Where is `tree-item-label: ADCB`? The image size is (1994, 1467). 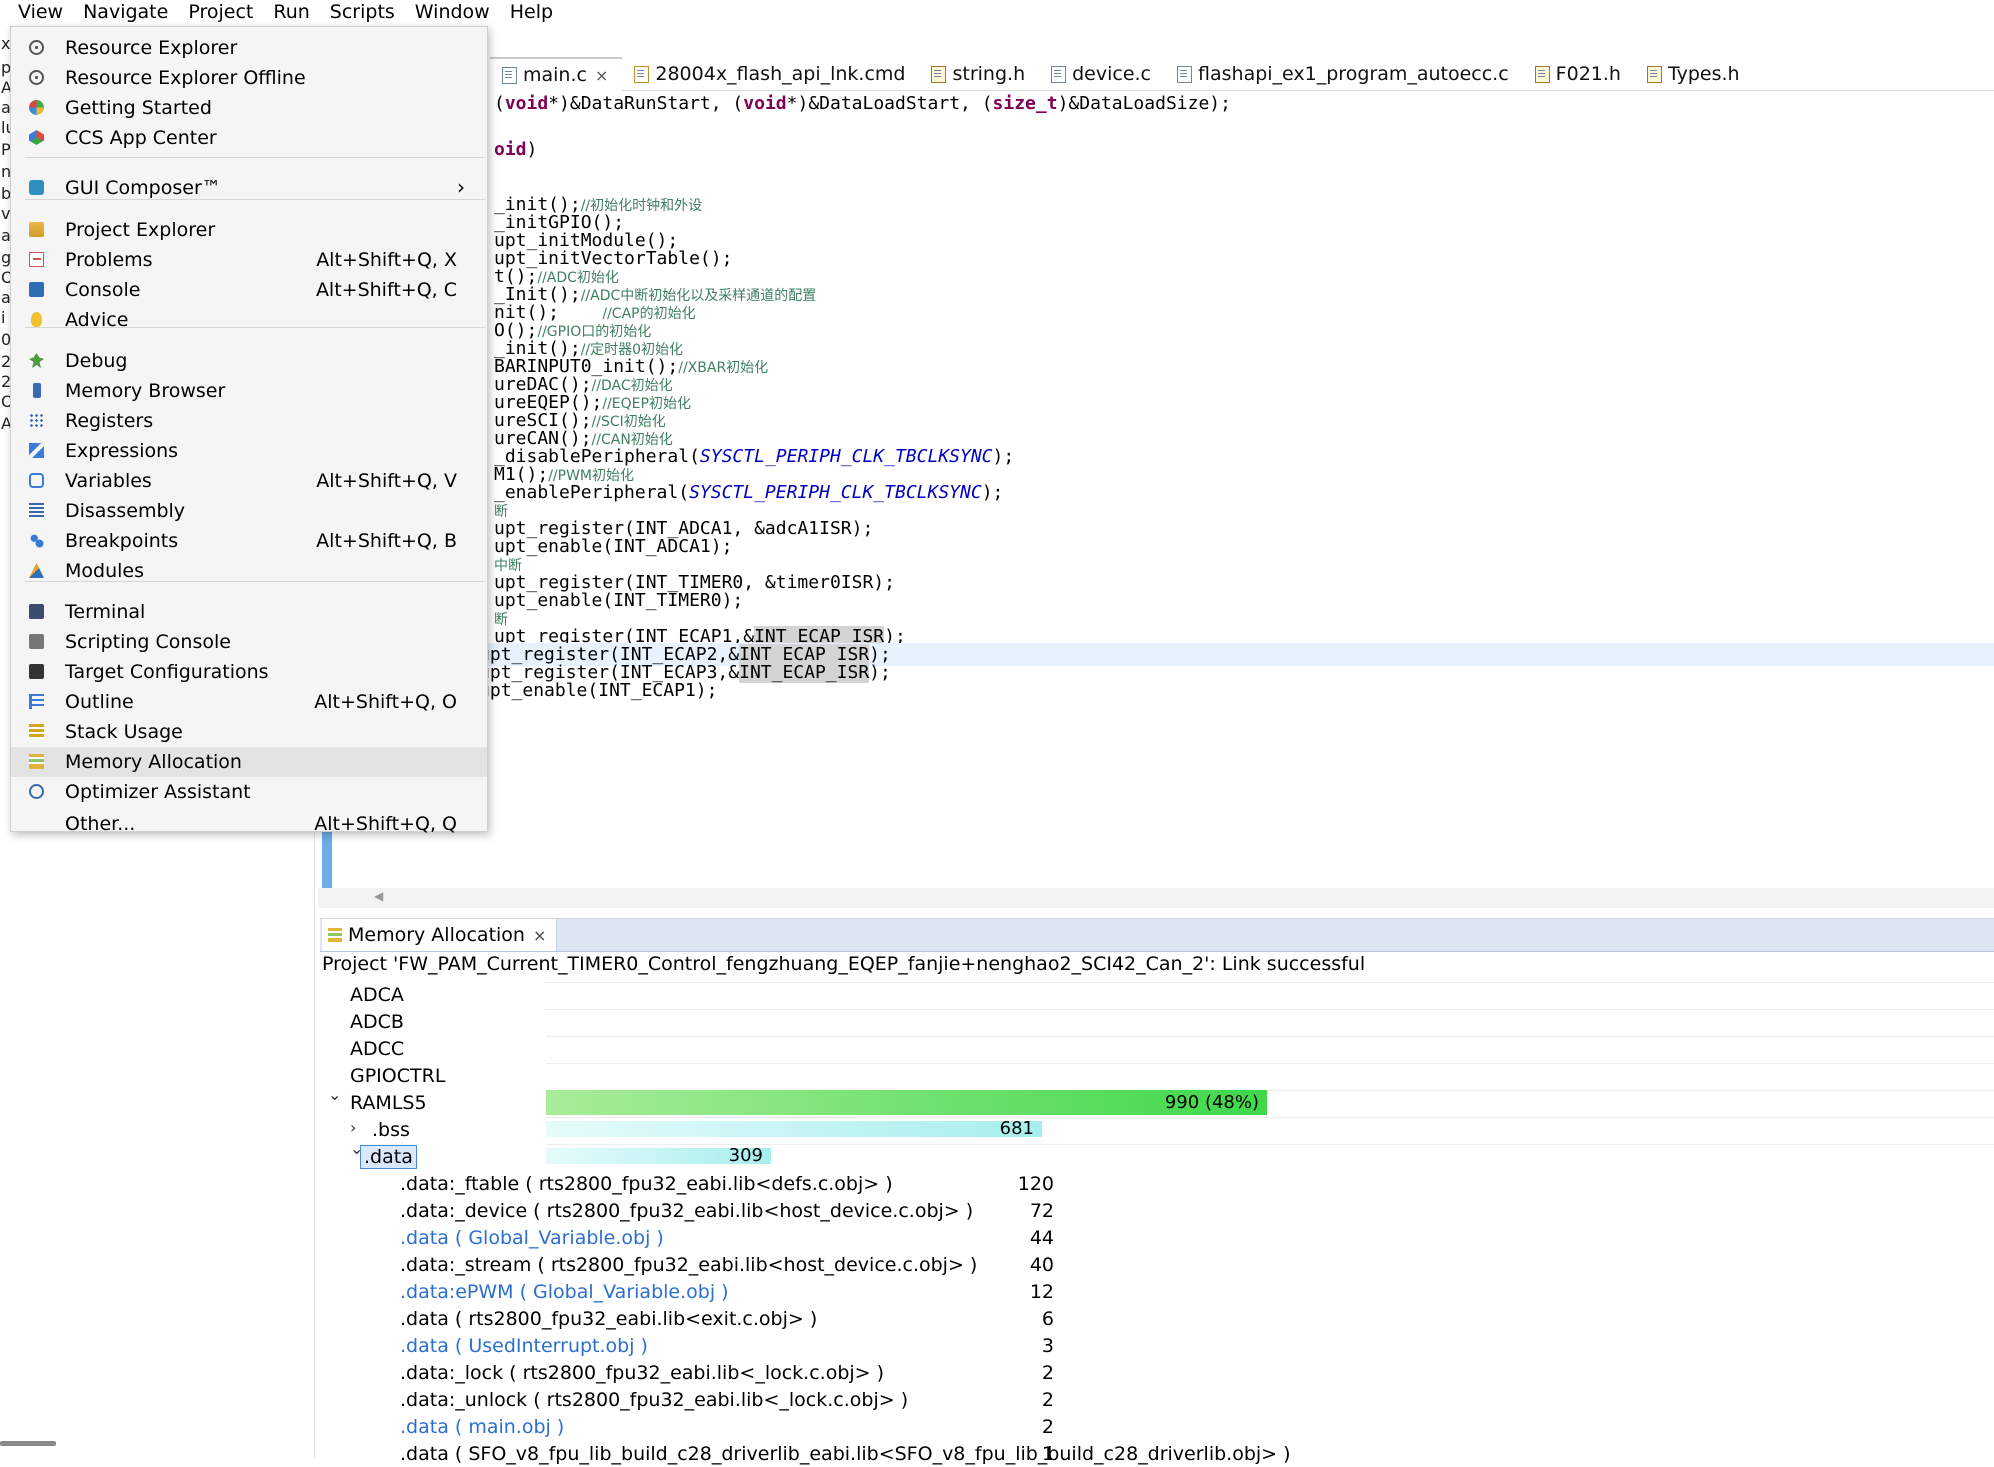 tree-item-label: ADCB is located at coordinates (377, 1022).